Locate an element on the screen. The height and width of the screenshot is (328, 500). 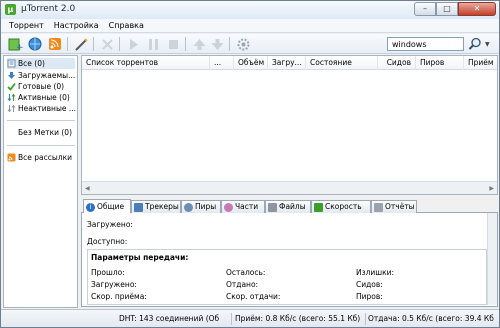
create-torrent-icon is located at coordinates (81, 44).